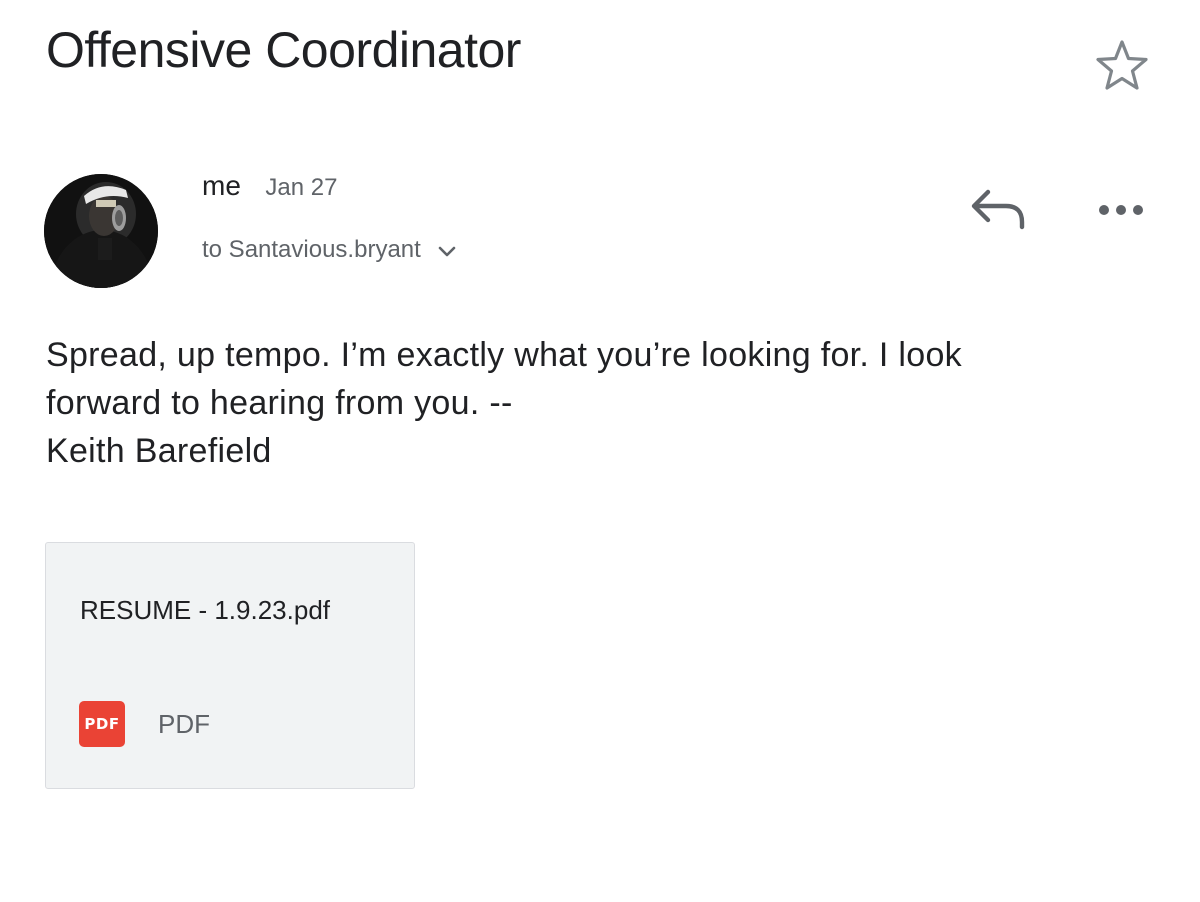  Describe the element at coordinates (447, 251) in the screenshot. I see `chevron-down-icon` at that location.